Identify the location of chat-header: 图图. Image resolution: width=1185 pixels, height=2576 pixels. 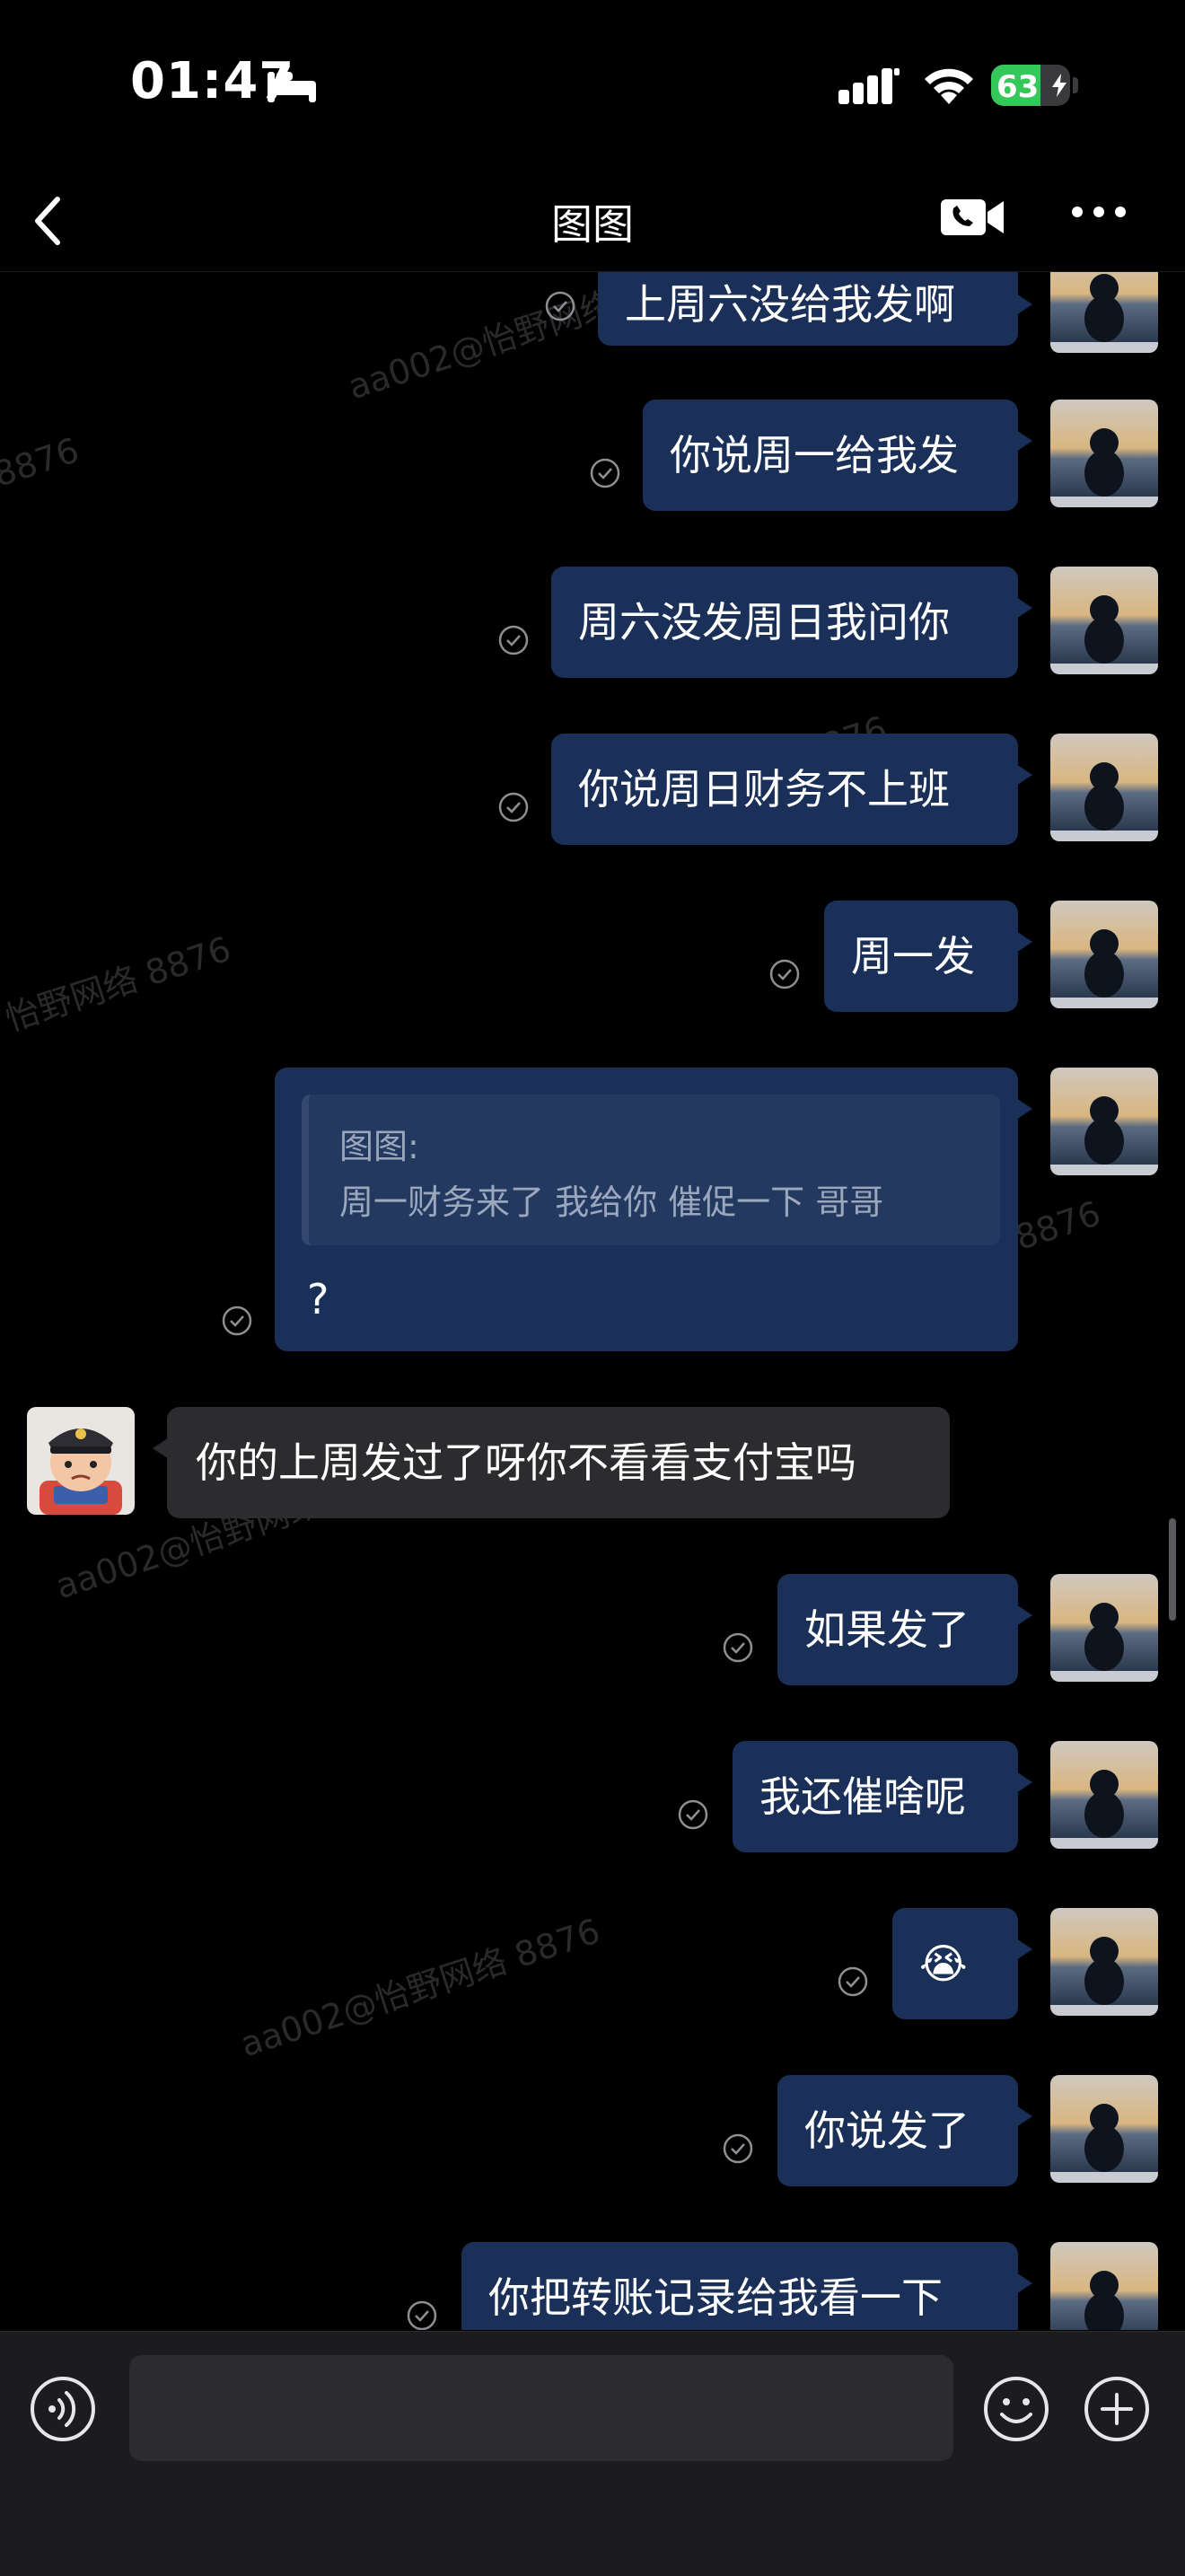
(592, 221).